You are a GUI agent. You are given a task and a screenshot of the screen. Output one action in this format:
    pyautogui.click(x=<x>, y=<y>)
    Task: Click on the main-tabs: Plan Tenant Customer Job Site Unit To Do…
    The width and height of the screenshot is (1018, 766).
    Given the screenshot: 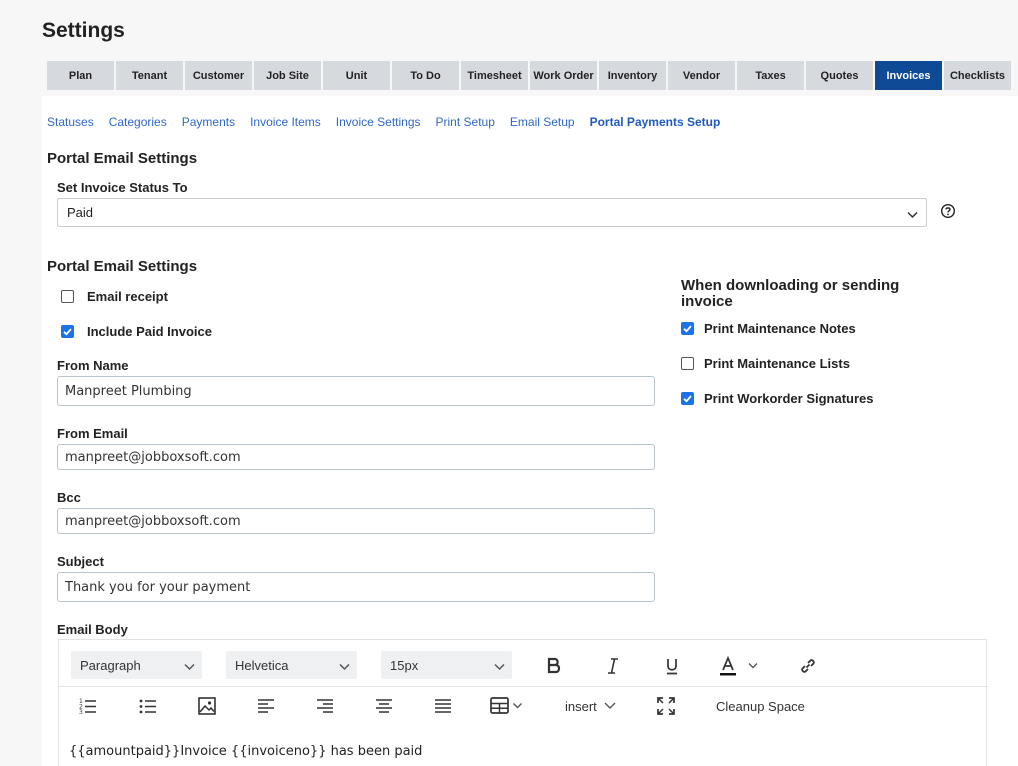 What is the action you would take?
    pyautogui.click(x=530, y=75)
    